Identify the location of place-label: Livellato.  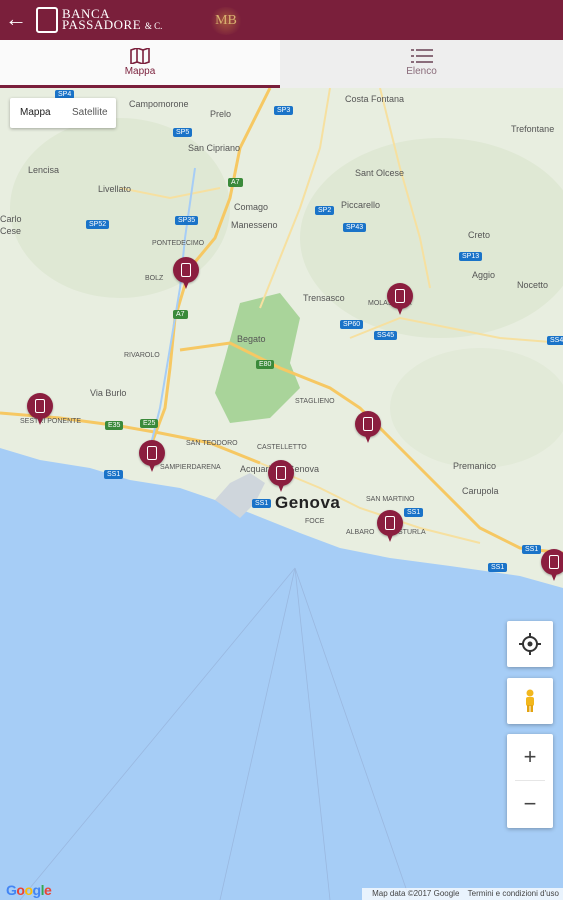
(115, 189).